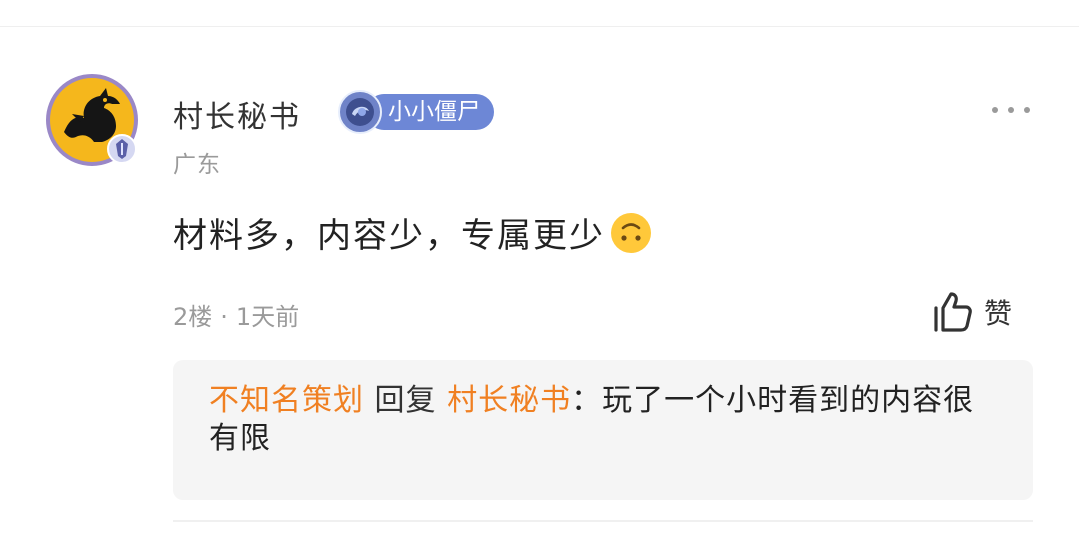 Image resolution: width=1079 pixels, height=544 pixels. What do you see at coordinates (1012, 110) in the screenshot?
I see `more-icon` at bounding box center [1012, 110].